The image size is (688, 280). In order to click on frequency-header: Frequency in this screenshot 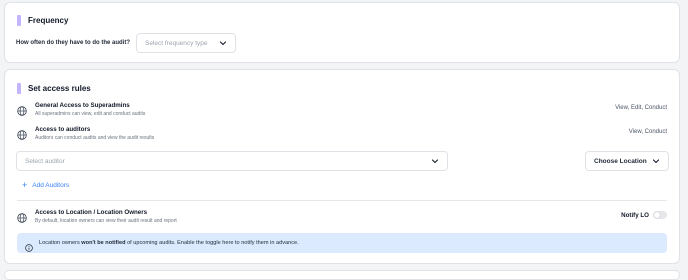, I will do `click(42, 20)`.